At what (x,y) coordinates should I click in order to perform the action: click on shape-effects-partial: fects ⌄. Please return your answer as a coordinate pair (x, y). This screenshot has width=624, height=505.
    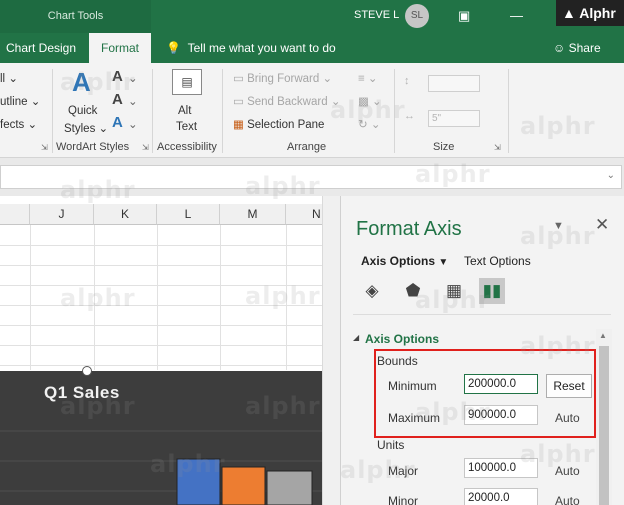
    Looking at the image, I should click on (18, 124).